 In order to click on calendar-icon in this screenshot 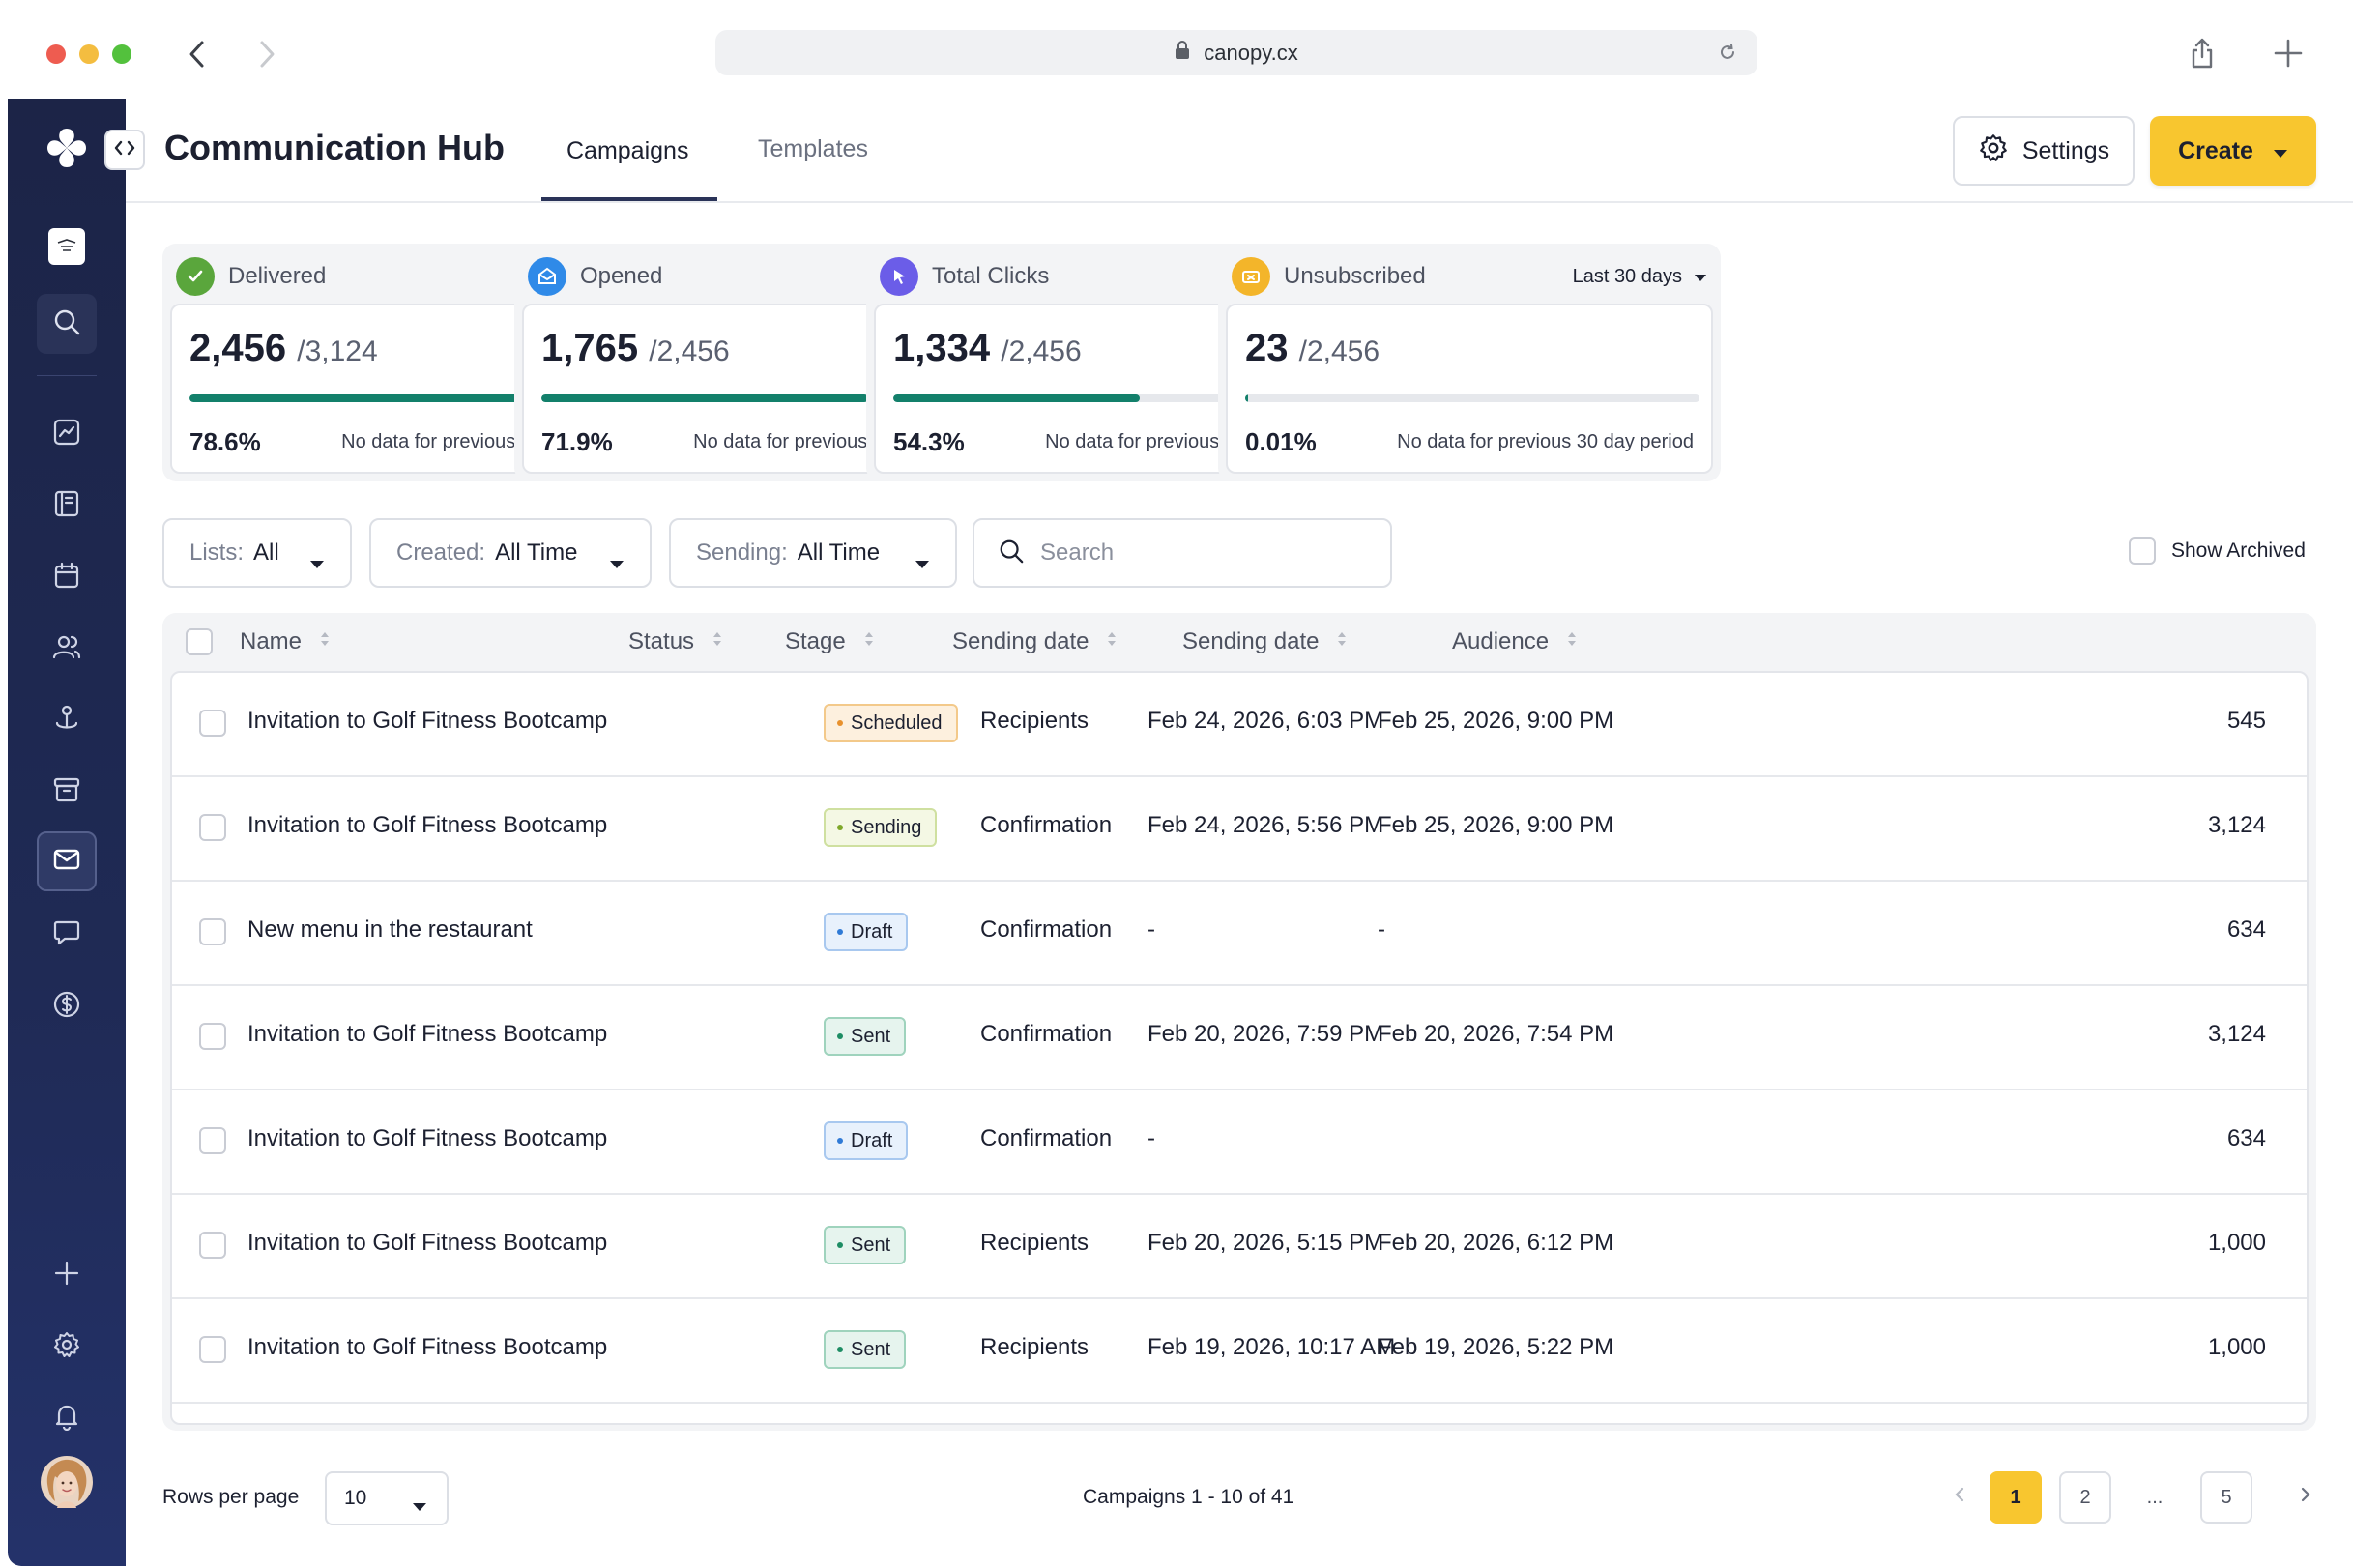, I will do `click(66, 578)`.